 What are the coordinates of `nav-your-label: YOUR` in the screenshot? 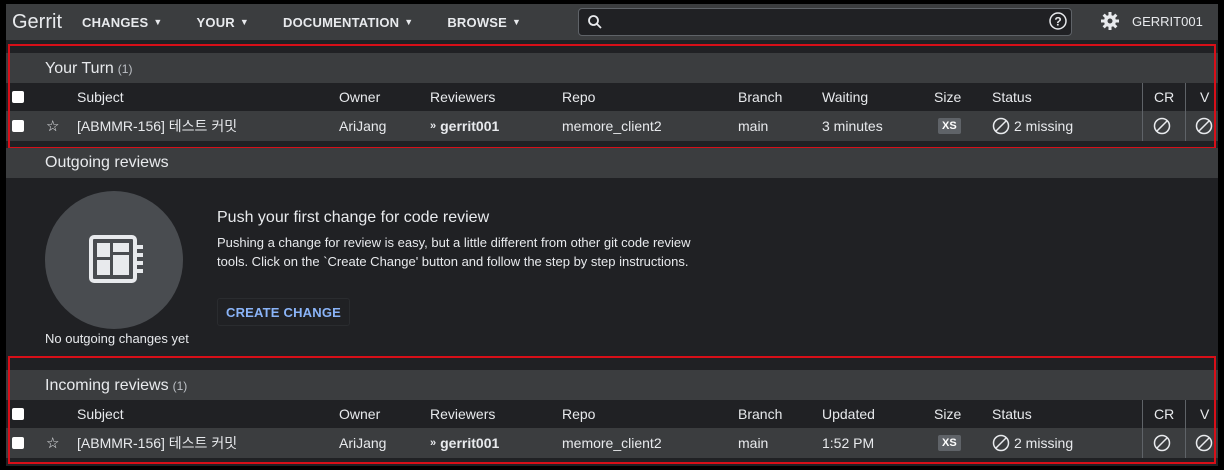 It's located at (215, 22).